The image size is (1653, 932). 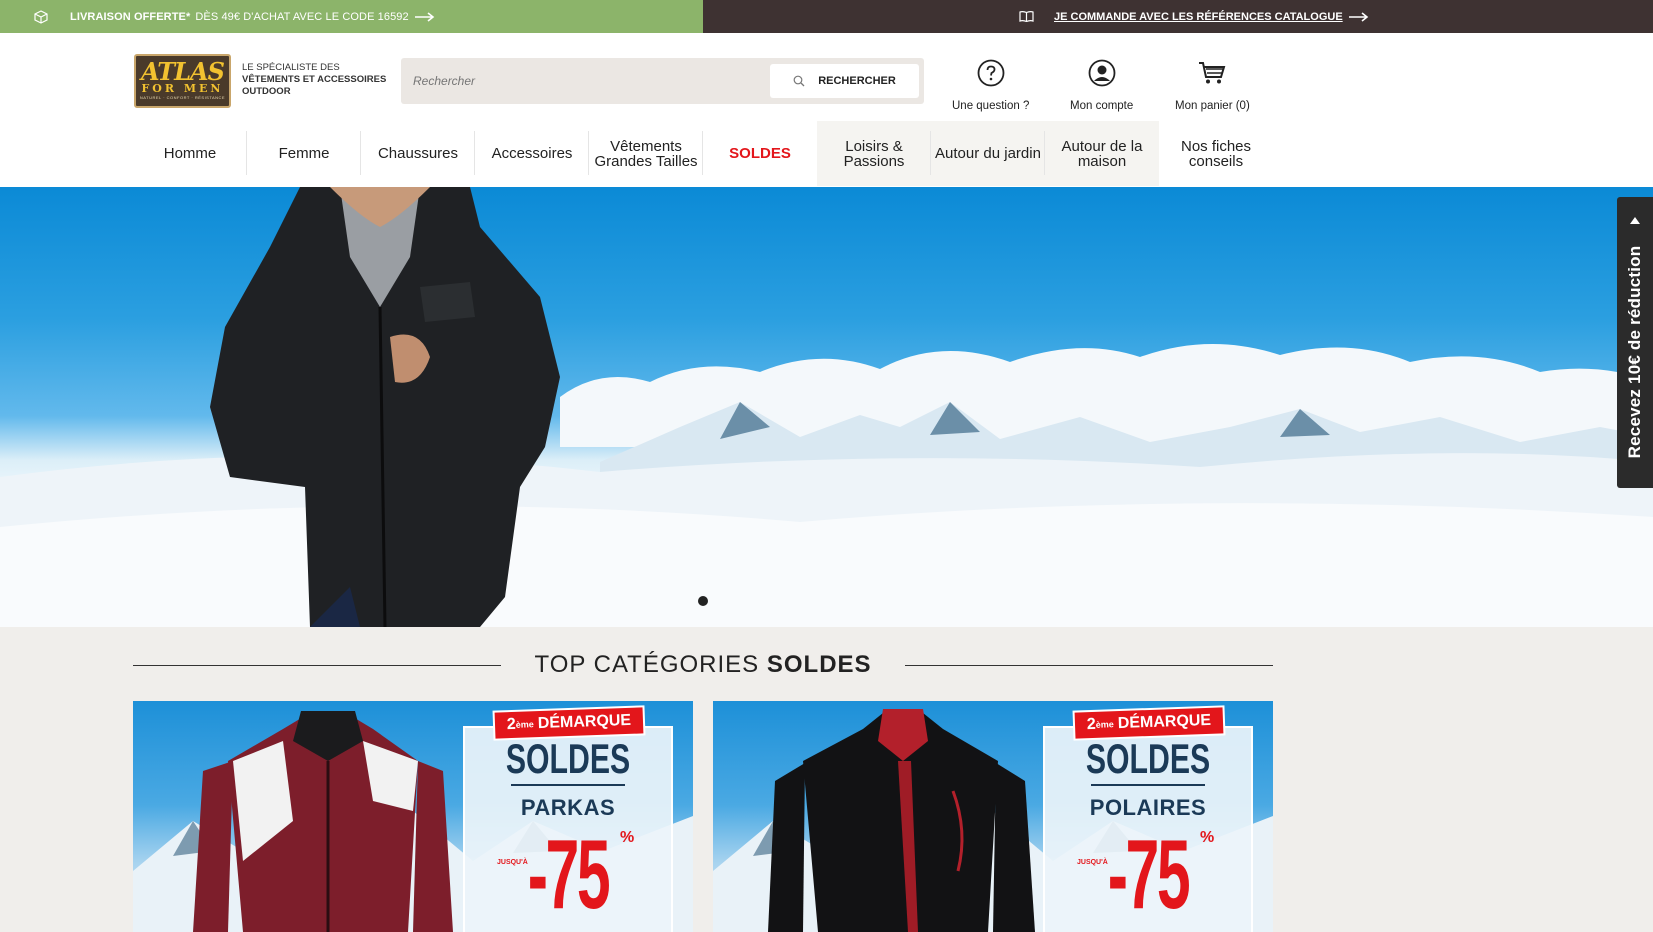 I want to click on free-delivery-text: DÈS 49€ D'ACHAT AVEC LE CODE 16592, so click(x=302, y=16).